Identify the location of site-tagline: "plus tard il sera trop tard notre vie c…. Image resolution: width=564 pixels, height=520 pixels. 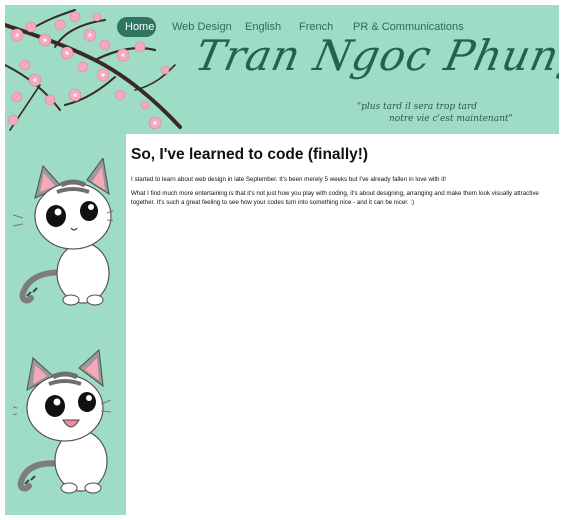
(435, 113).